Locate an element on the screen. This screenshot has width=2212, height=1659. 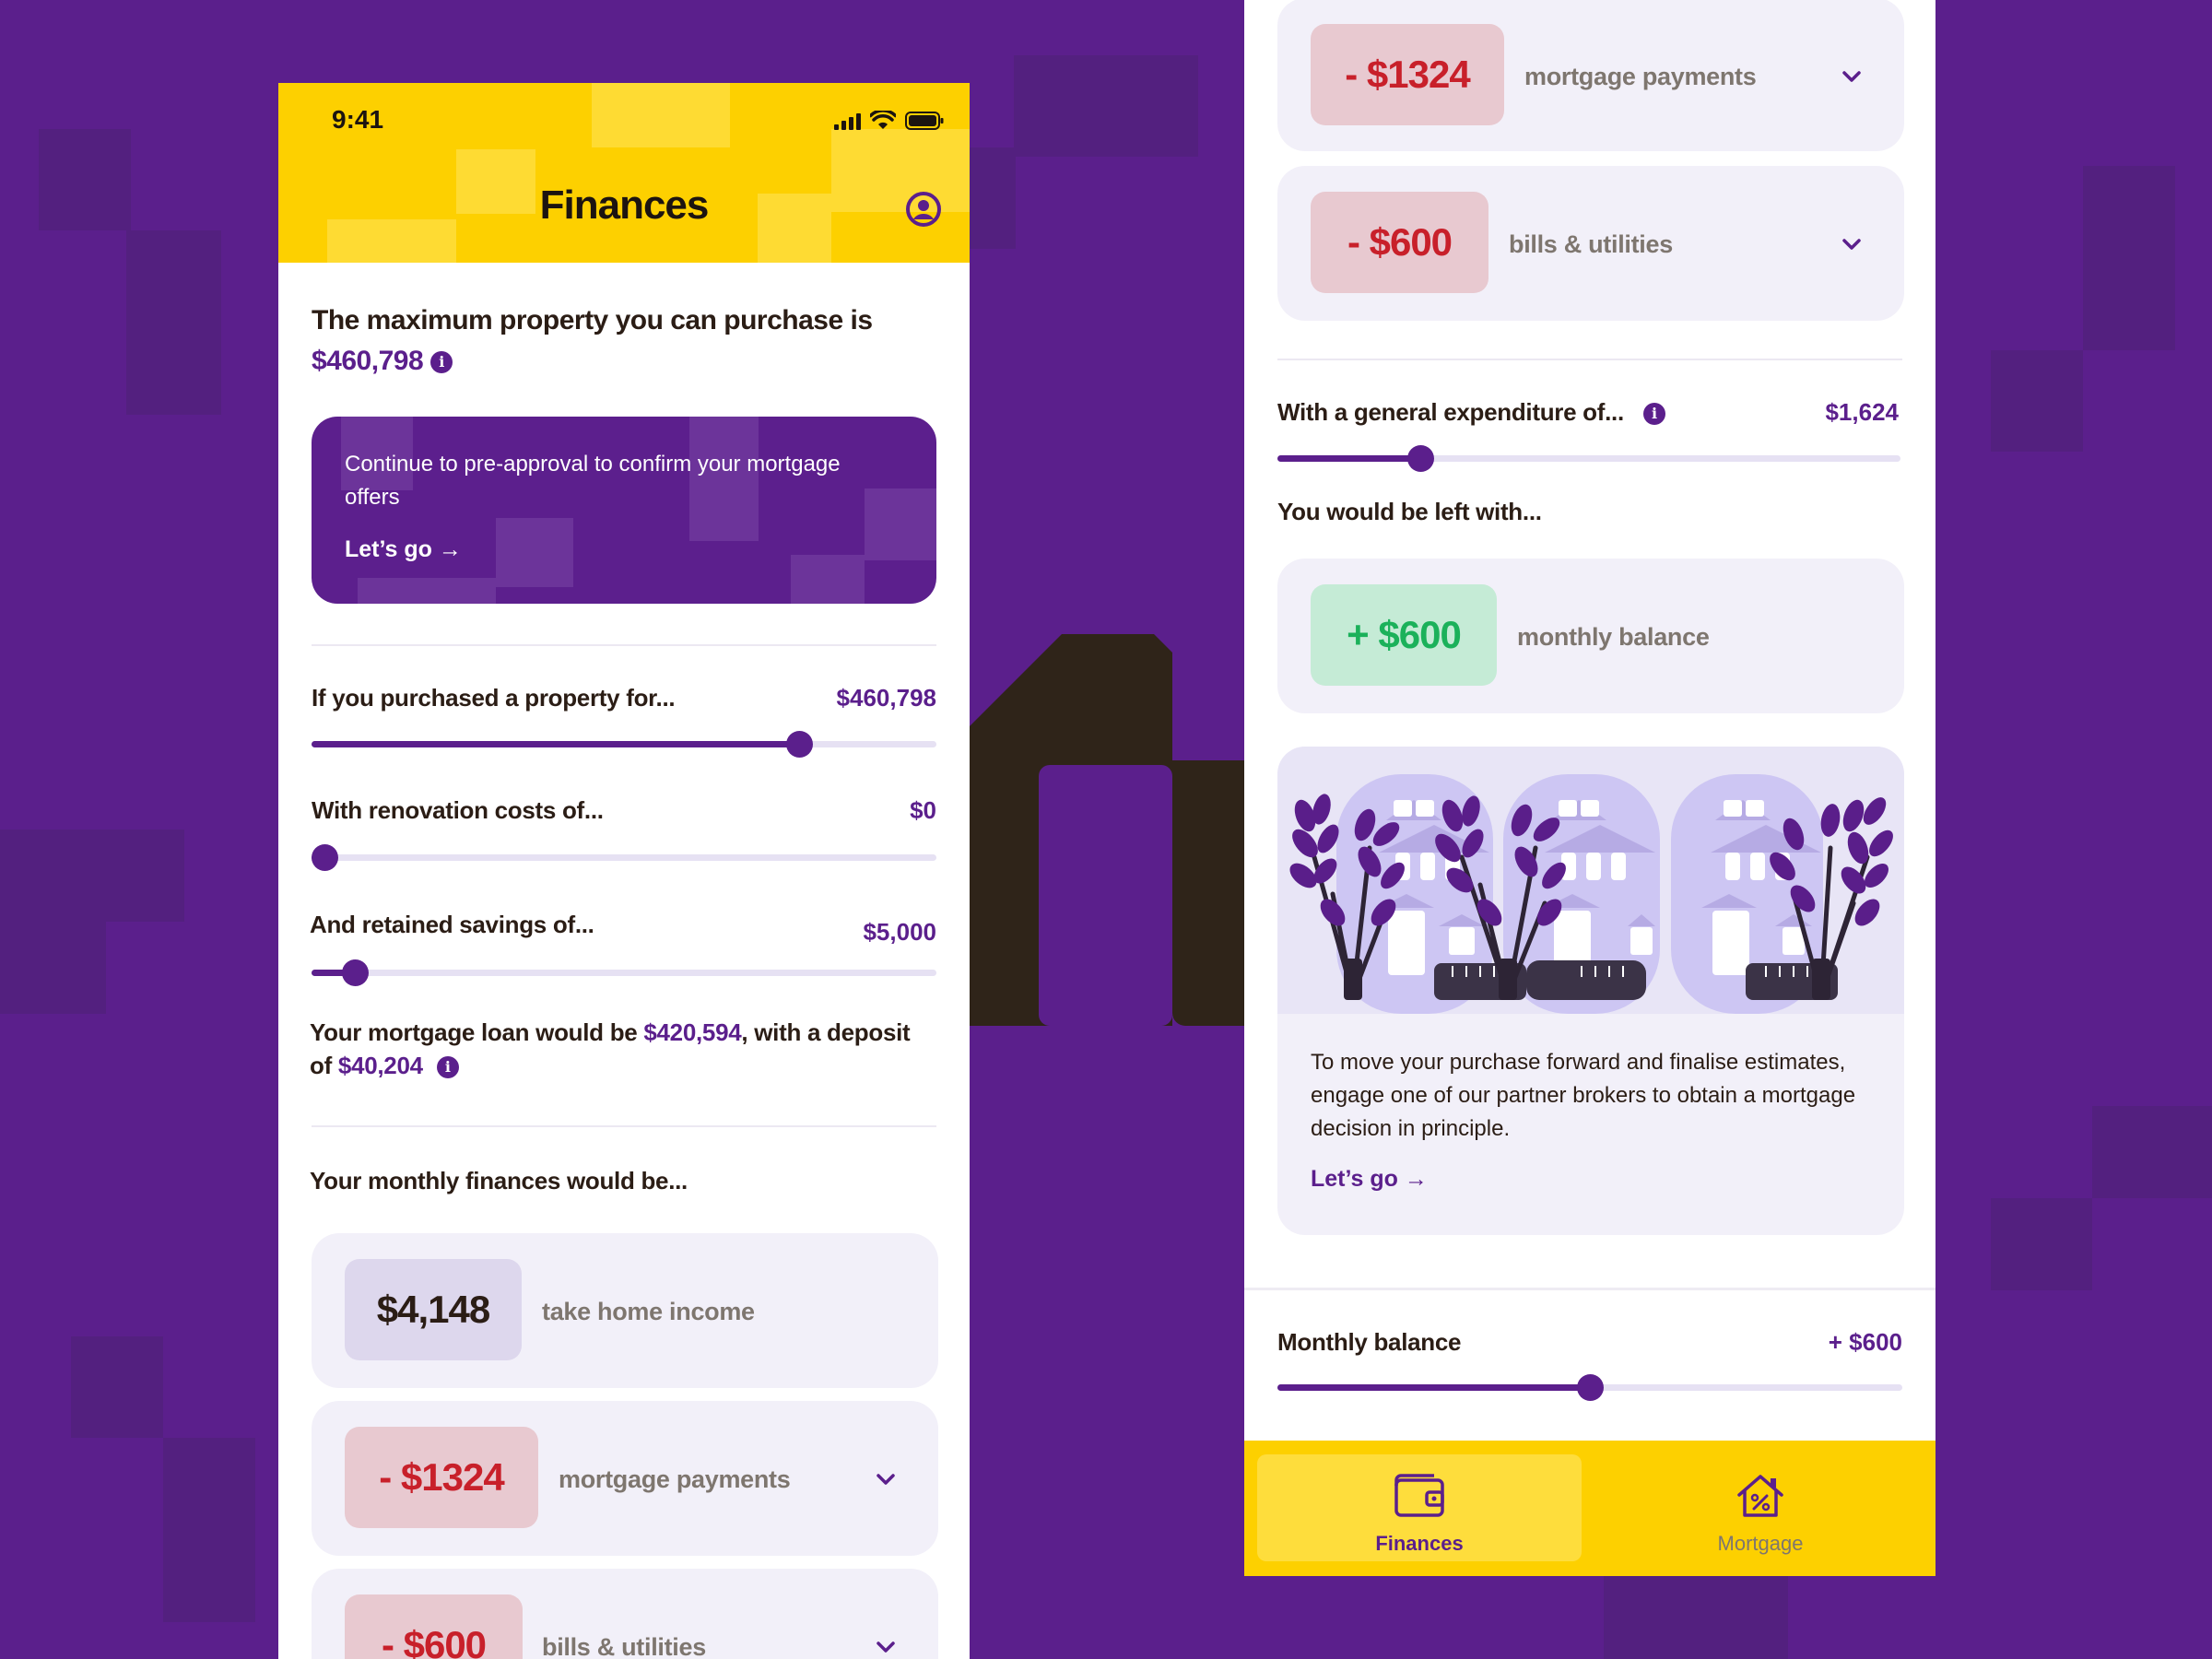
status-icons is located at coordinates (889, 121).